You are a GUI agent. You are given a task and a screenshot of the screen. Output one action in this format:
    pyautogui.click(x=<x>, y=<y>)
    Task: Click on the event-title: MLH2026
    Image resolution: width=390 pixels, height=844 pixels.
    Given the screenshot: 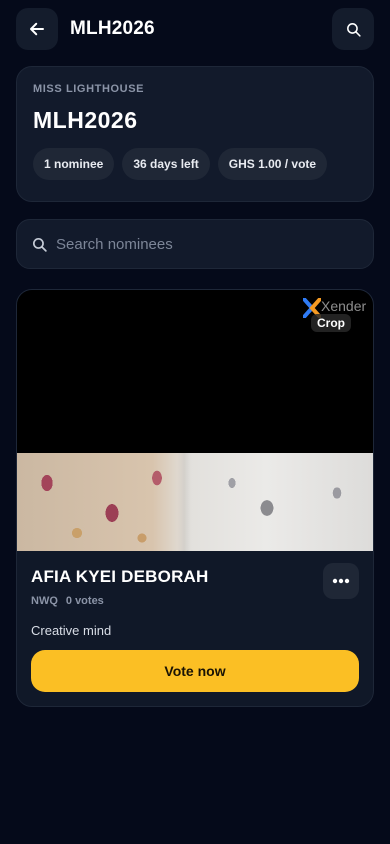 What is the action you would take?
    pyautogui.click(x=85, y=120)
    